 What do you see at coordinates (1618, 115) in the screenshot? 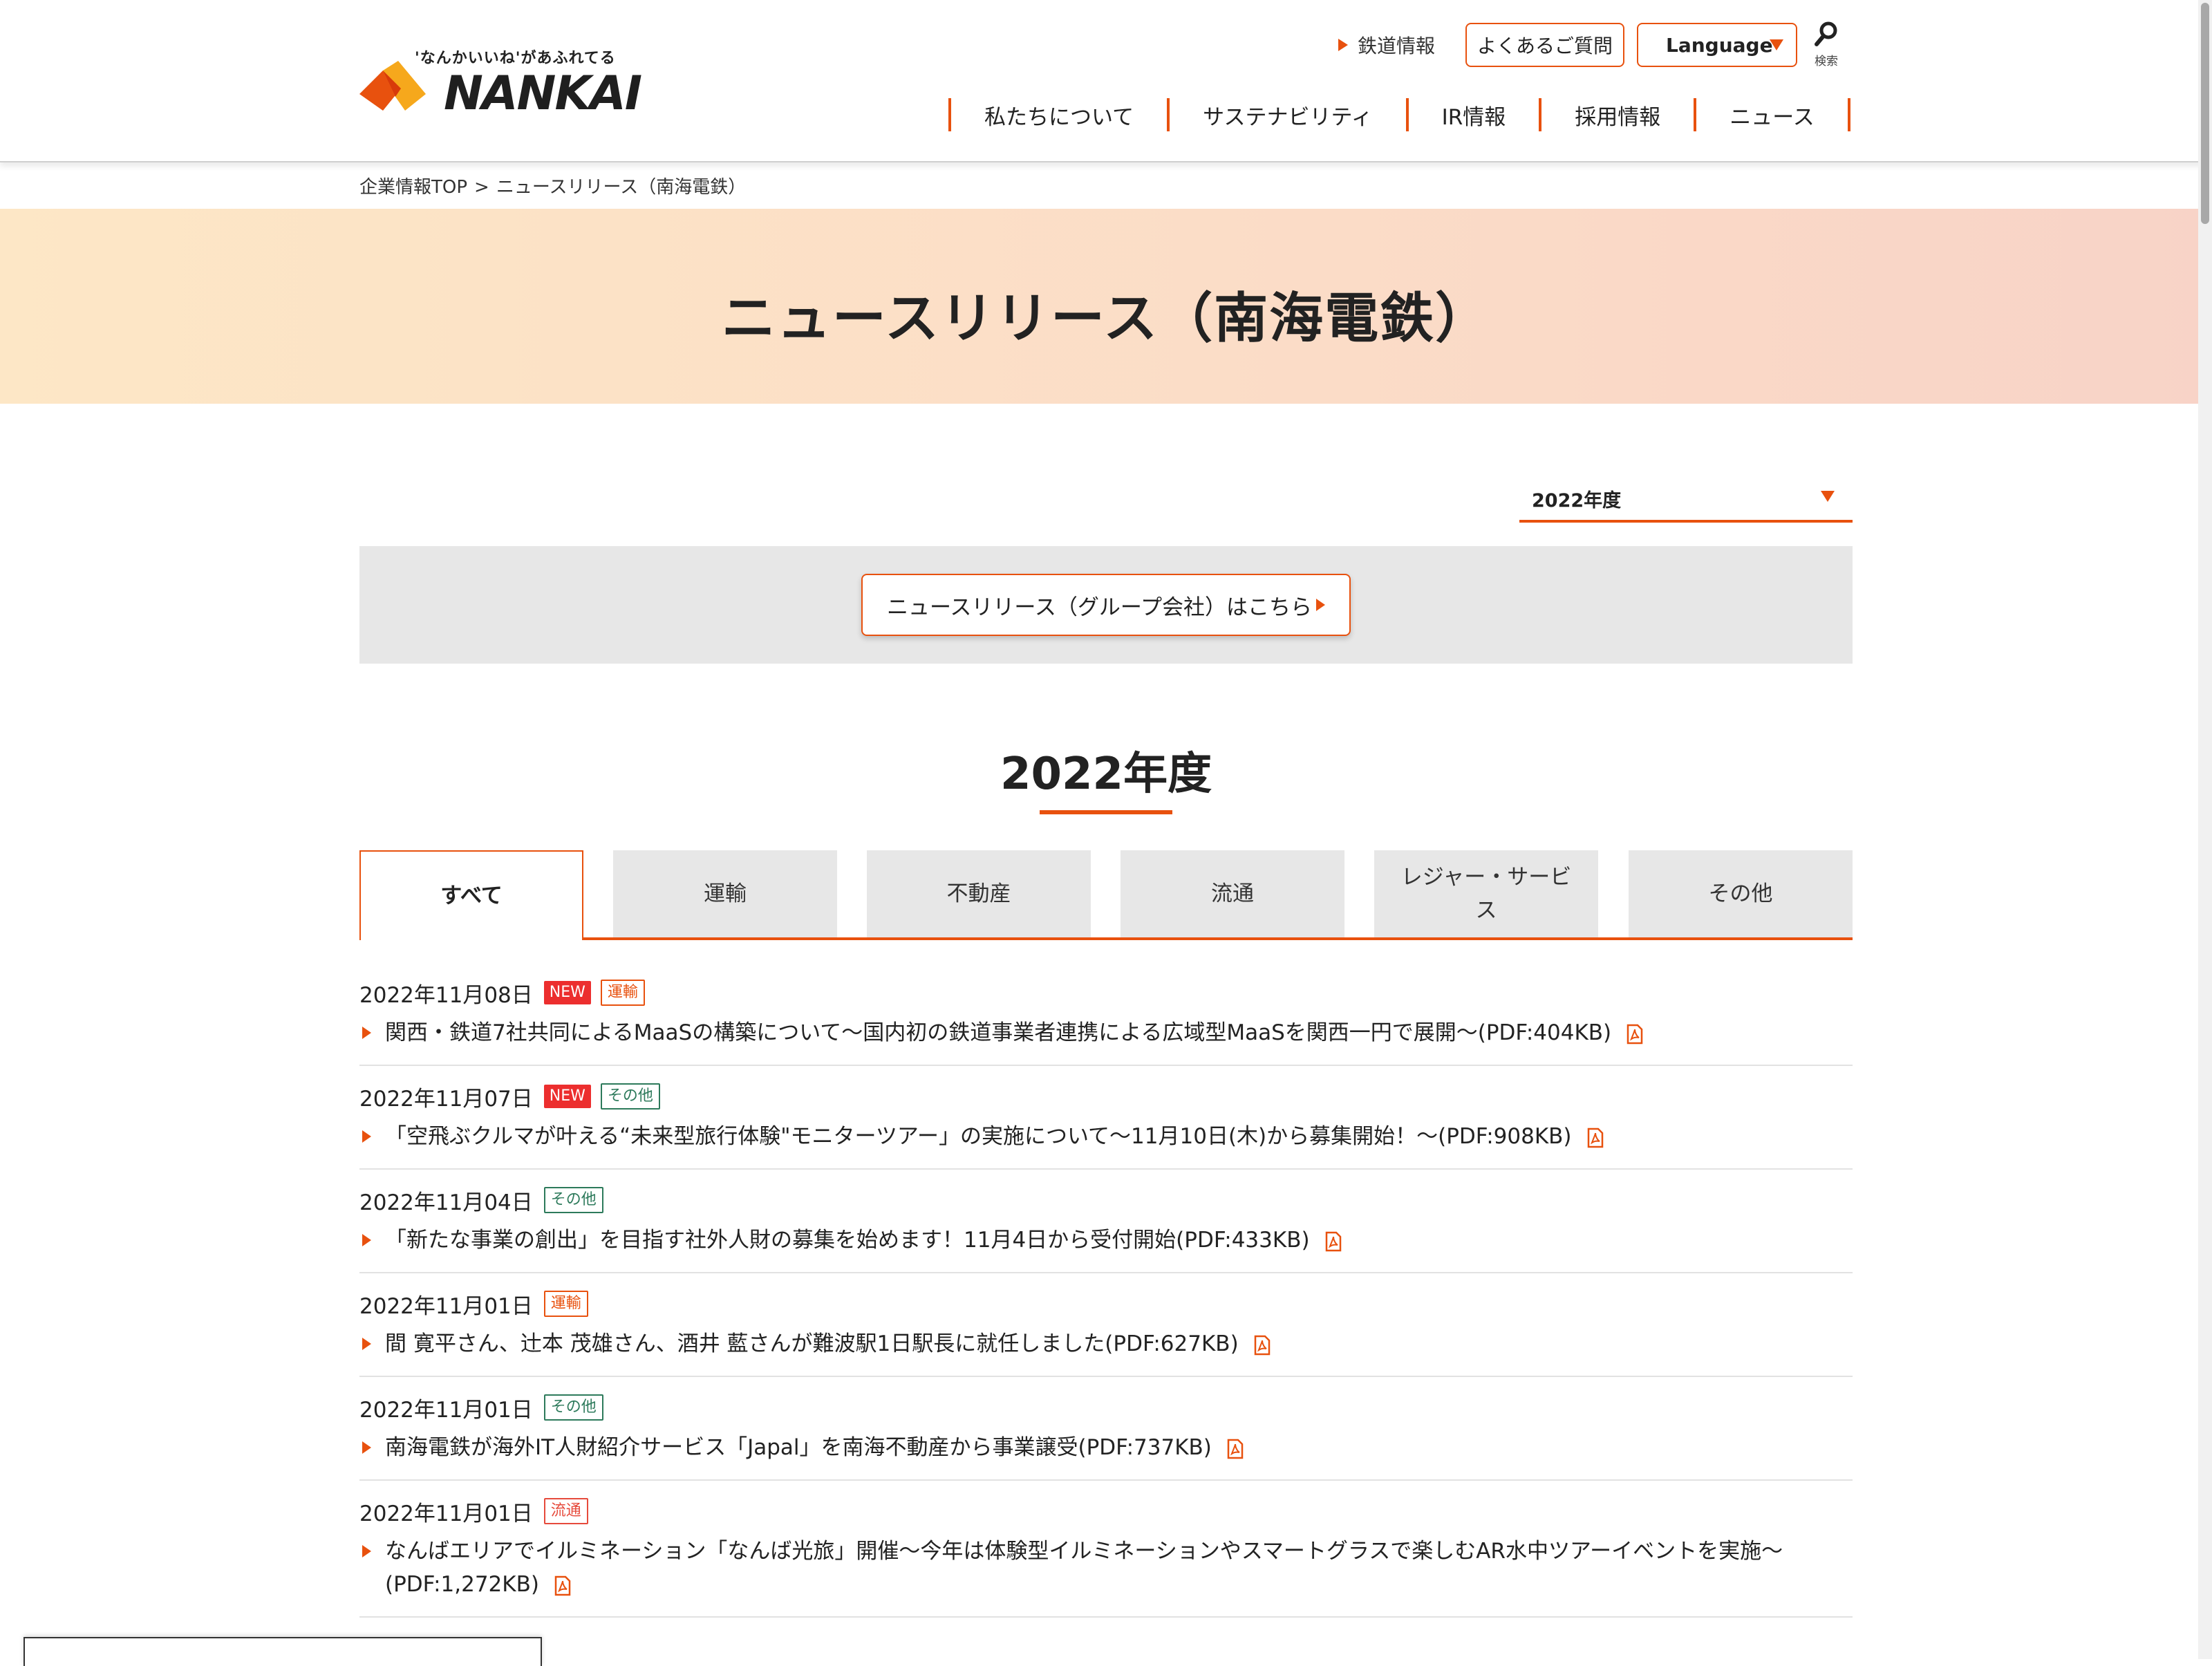
I see `nav-item-recruit: 採用情報` at bounding box center [1618, 115].